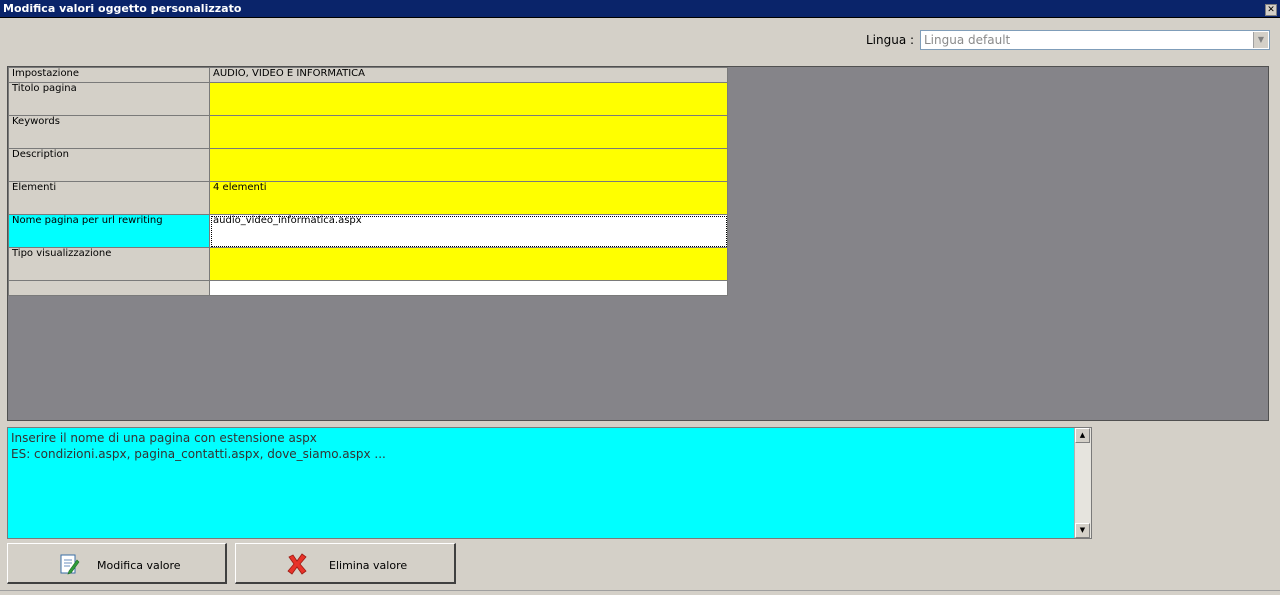  I want to click on table-row: Elementi 4 elementi, so click(368, 198).